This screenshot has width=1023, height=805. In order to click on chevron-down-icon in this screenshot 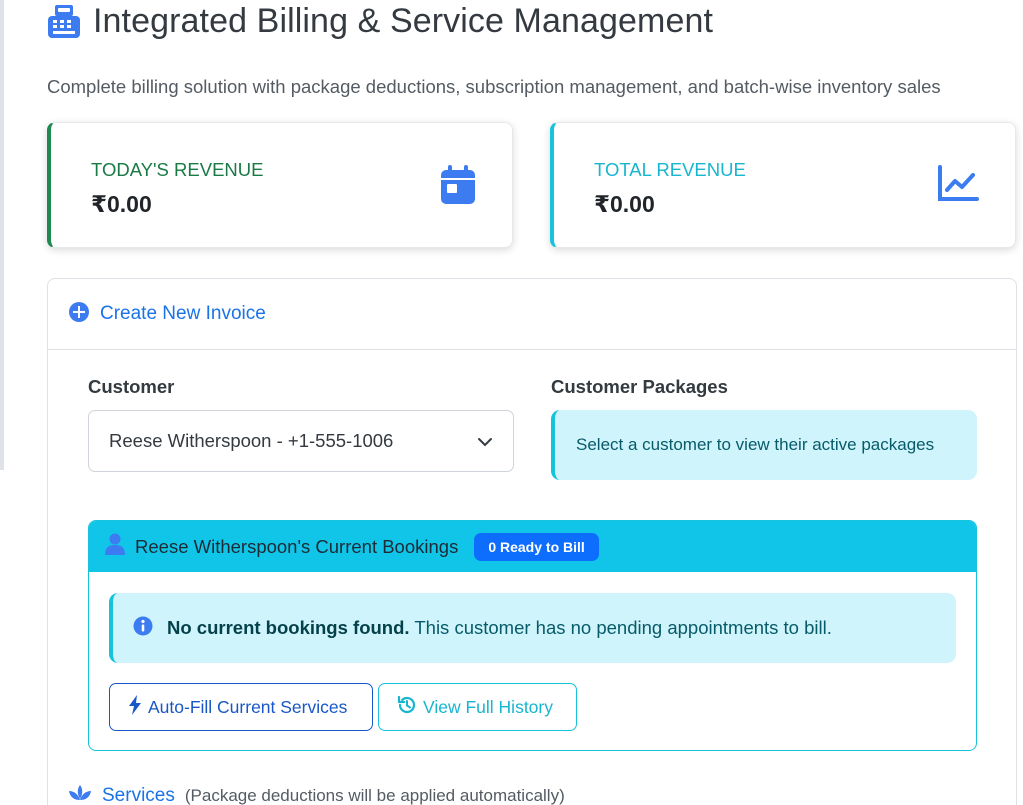, I will do `click(485, 441)`.